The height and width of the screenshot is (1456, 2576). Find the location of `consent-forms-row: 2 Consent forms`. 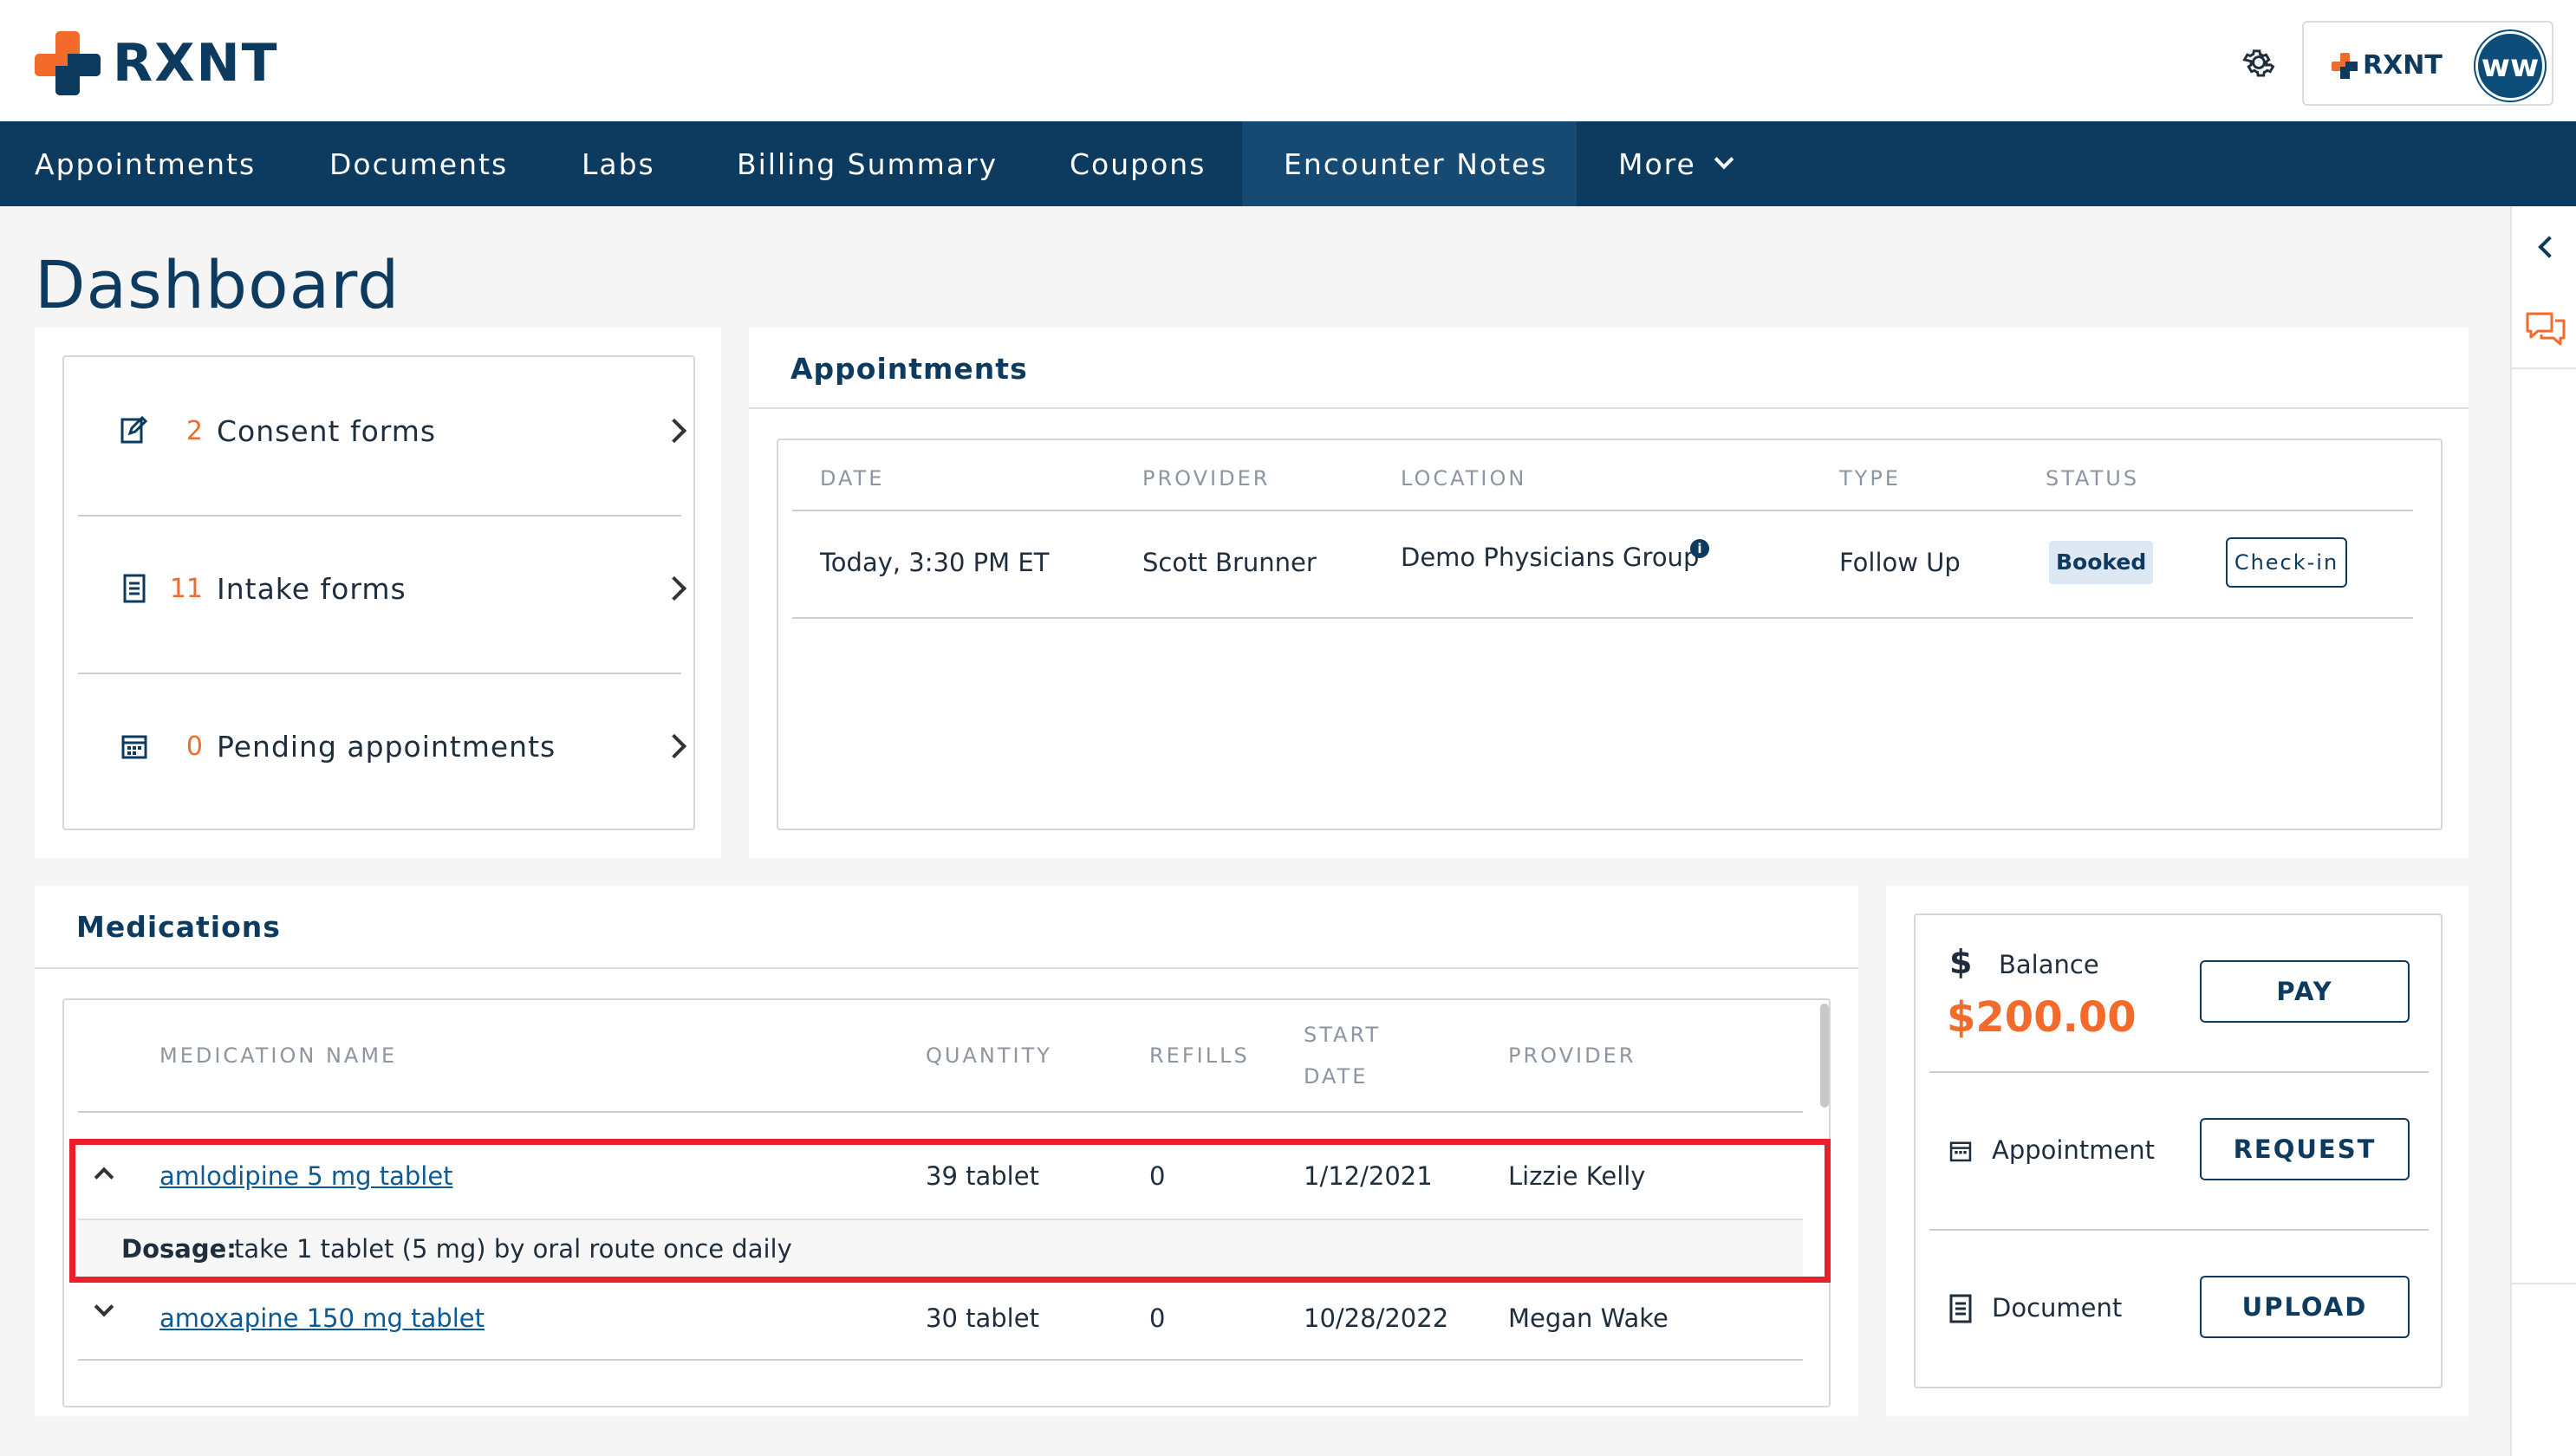

consent-forms-row: 2 Consent forms is located at coordinates (385, 430).